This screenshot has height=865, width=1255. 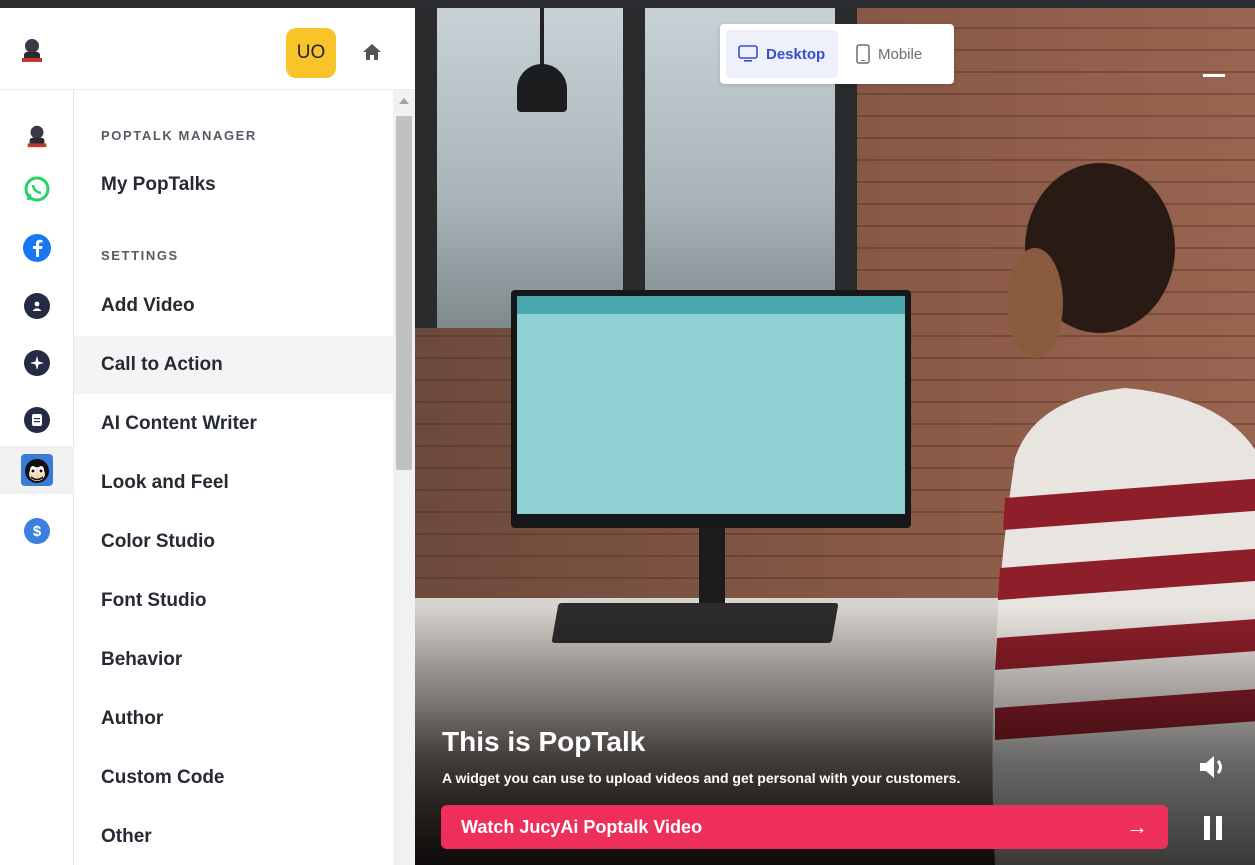 What do you see at coordinates (207, 49) in the screenshot?
I see `sidebar-header: UO` at bounding box center [207, 49].